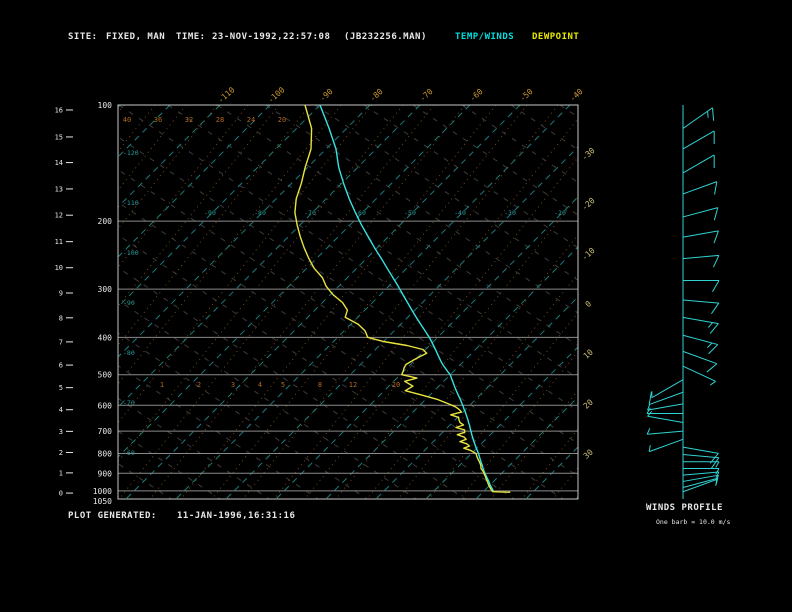 This screenshot has height=612, width=792. Describe the element at coordinates (59, 189) in the screenshot. I see `svg-text: 13` at that location.